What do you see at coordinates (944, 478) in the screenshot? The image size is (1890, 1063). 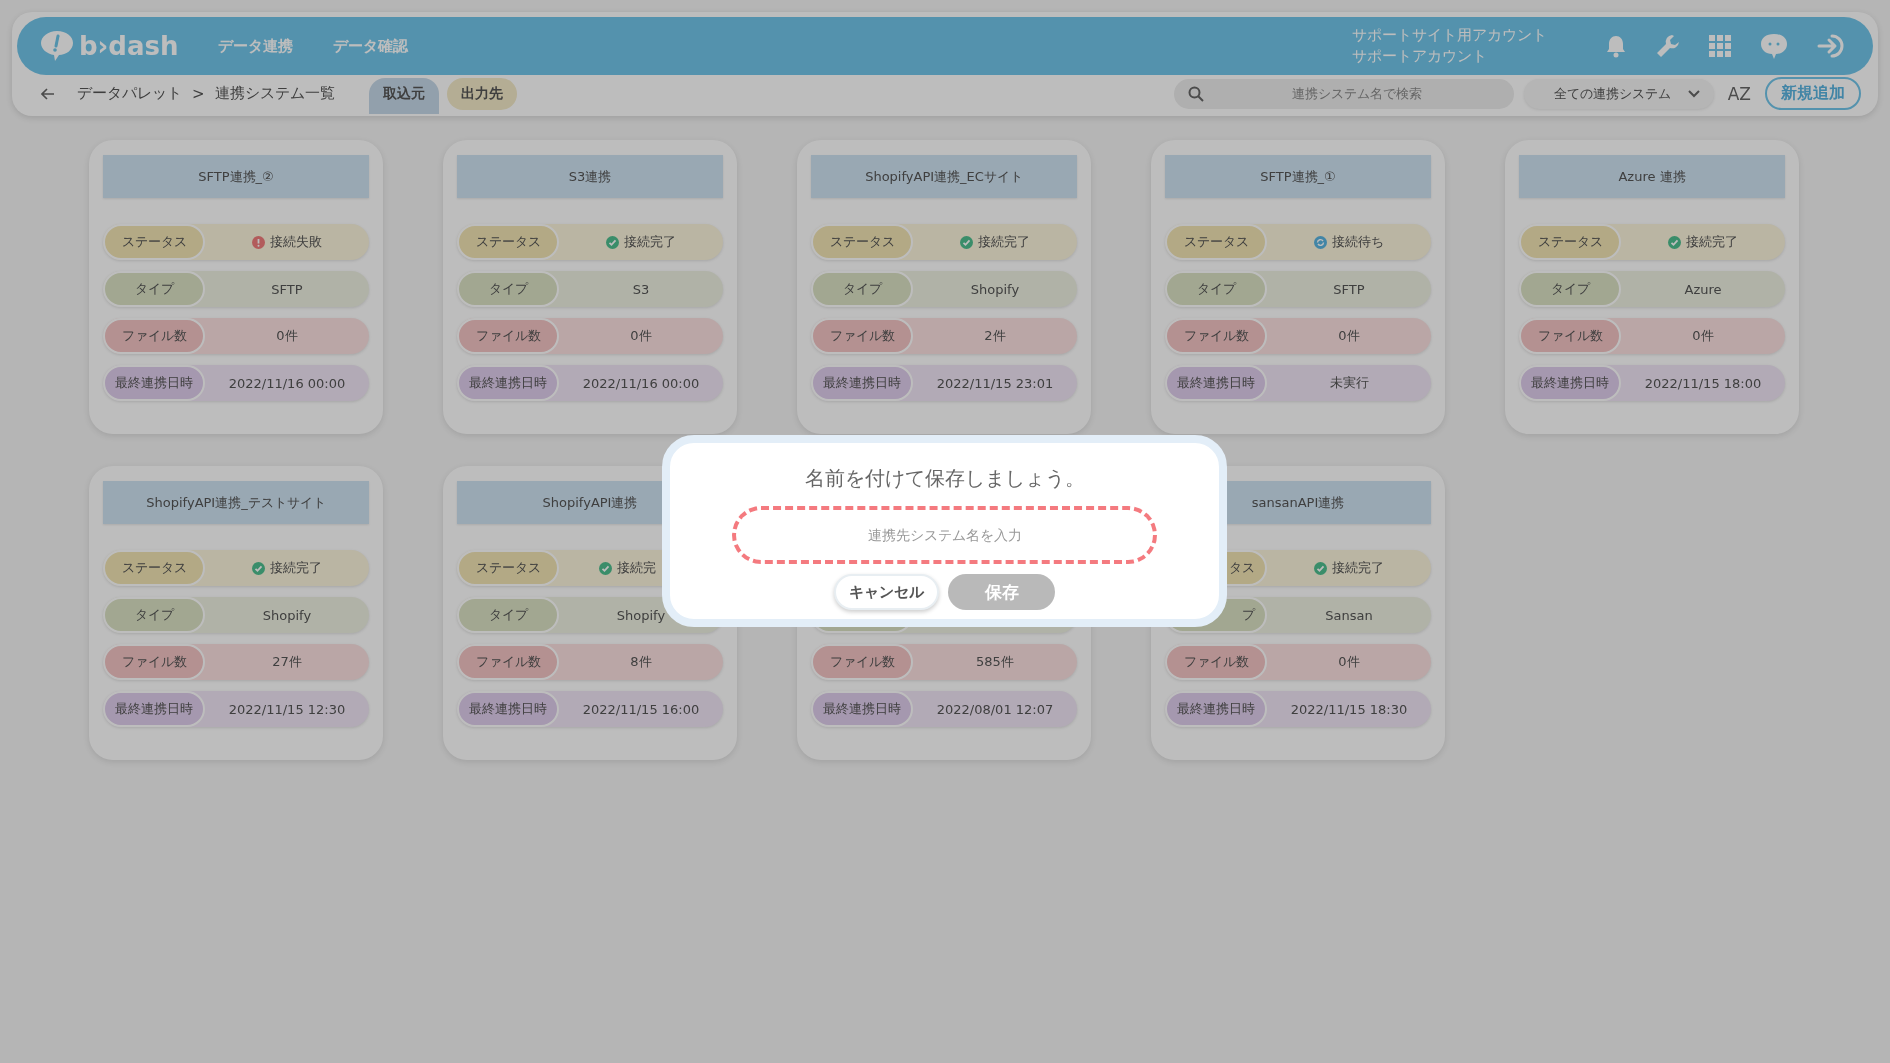 I see `dialog-title: 名前を付けて保存しましょう。` at bounding box center [944, 478].